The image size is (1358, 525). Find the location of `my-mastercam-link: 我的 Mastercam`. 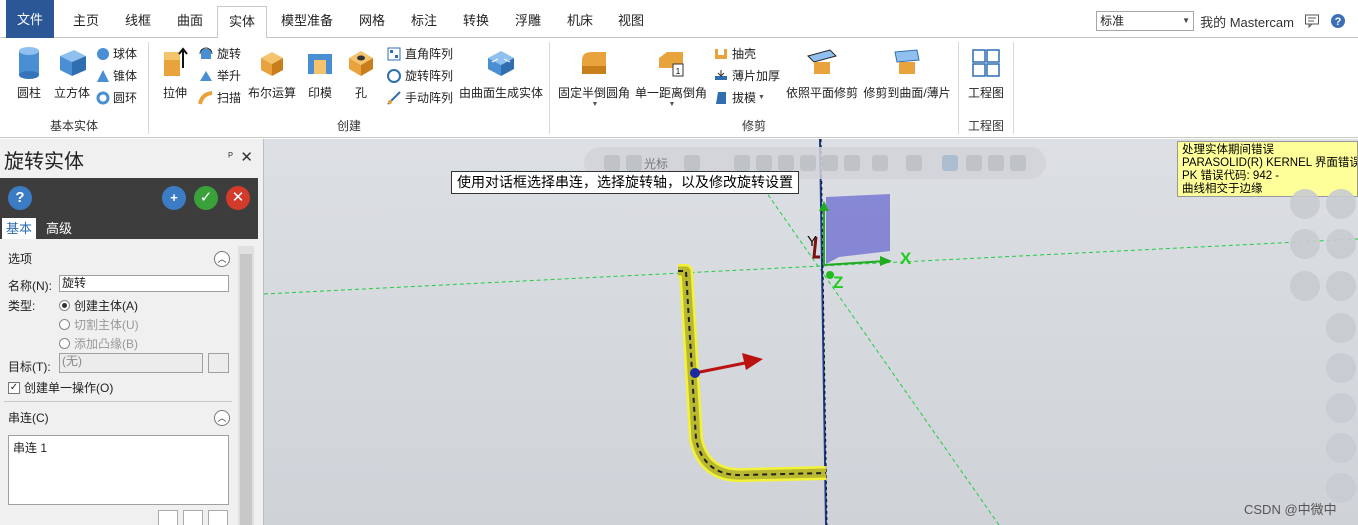

my-mastercam-link: 我的 Mastercam is located at coordinates (1247, 21).